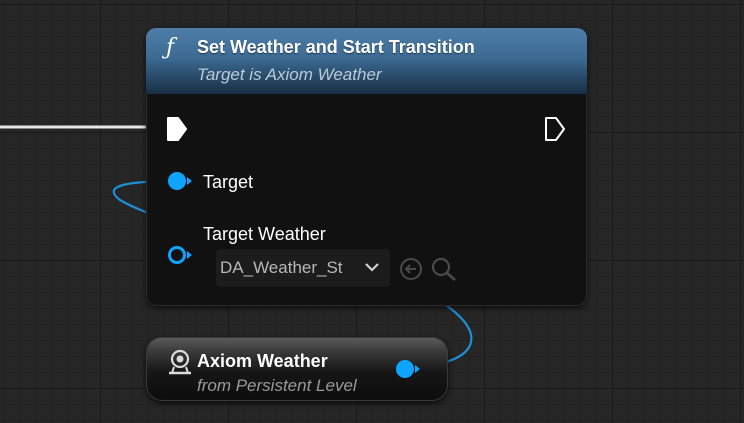 This screenshot has width=744, height=423. What do you see at coordinates (170, 47) in the screenshot?
I see `function-icon: ƒ` at bounding box center [170, 47].